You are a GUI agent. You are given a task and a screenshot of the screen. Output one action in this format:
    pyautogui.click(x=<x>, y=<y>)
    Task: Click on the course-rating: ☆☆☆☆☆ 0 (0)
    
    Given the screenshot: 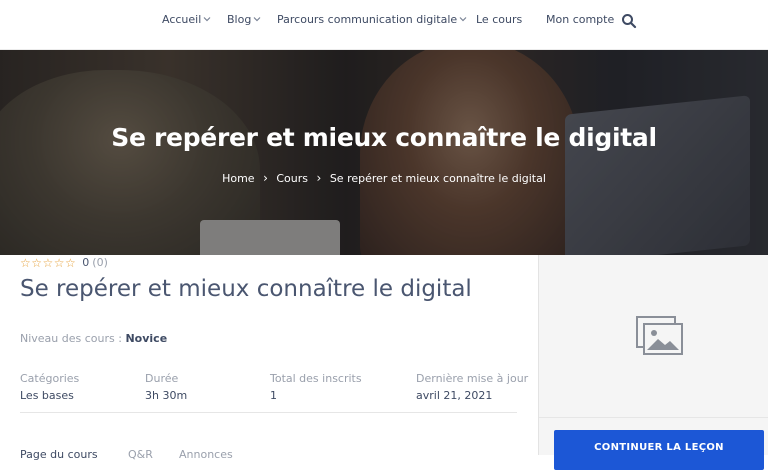 What is the action you would take?
    pyautogui.click(x=64, y=262)
    